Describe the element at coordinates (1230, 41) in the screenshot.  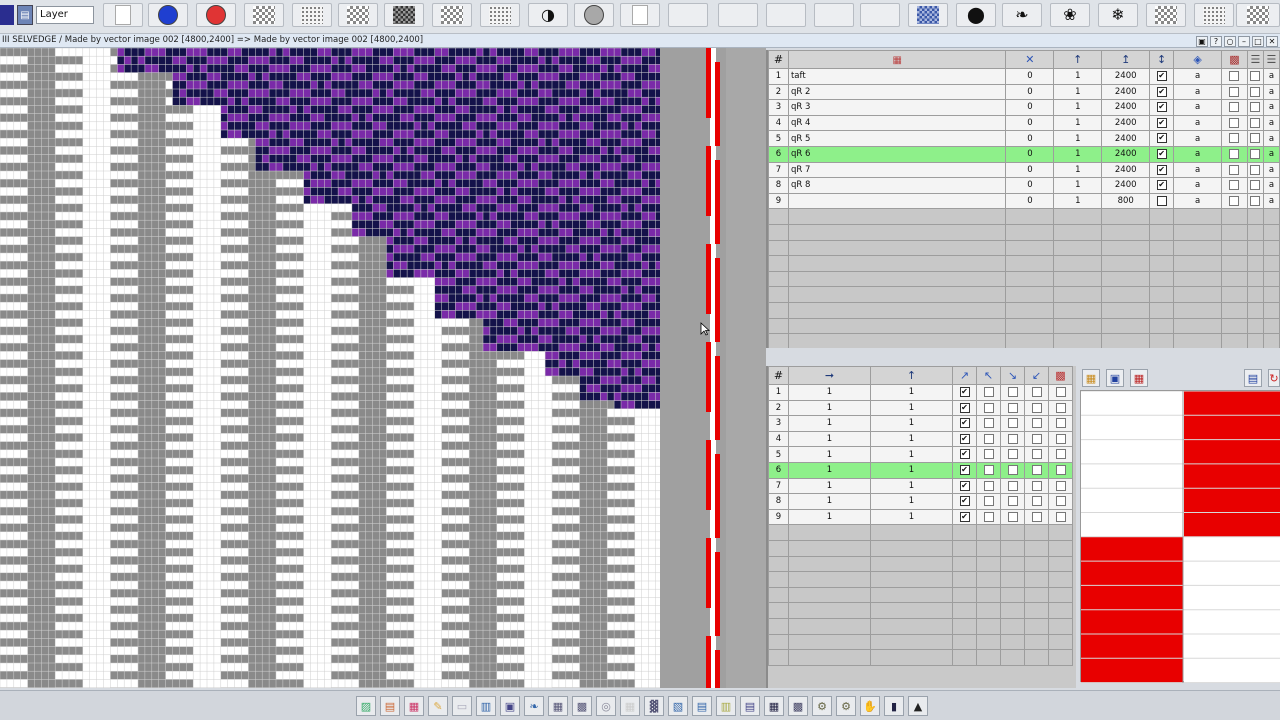
I see `pin-icon: ○` at that location.